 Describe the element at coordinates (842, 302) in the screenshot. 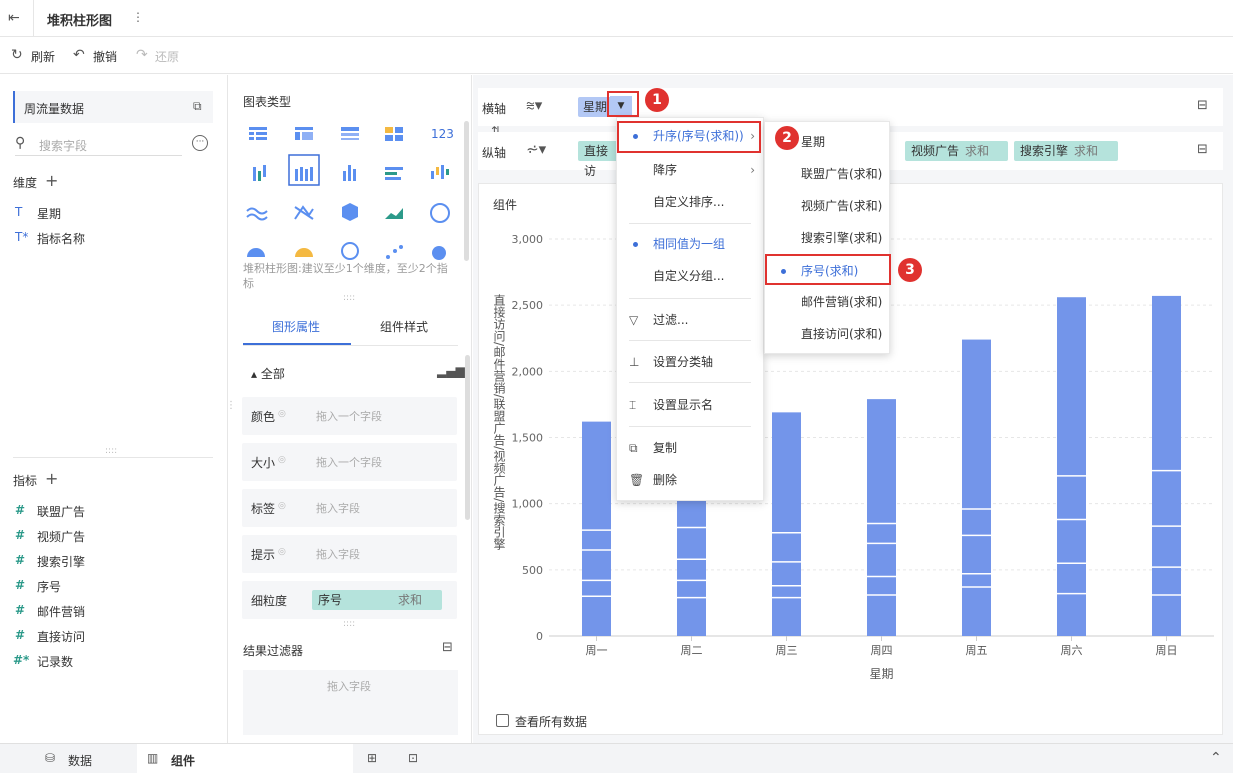

I see `menu-label: 邮件营销(求和)` at that location.